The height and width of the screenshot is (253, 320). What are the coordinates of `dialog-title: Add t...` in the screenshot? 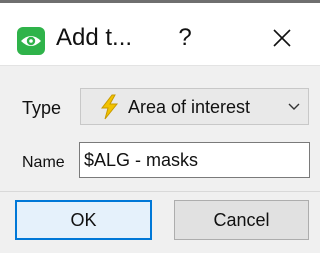 It's located at (94, 37).